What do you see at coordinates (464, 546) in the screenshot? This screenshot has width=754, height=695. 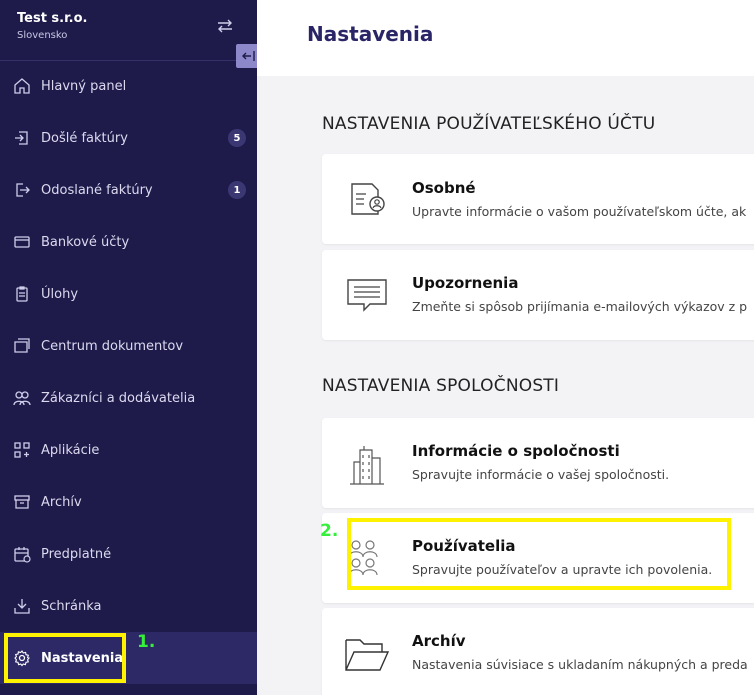 I see `card-title: Používatelia` at bounding box center [464, 546].